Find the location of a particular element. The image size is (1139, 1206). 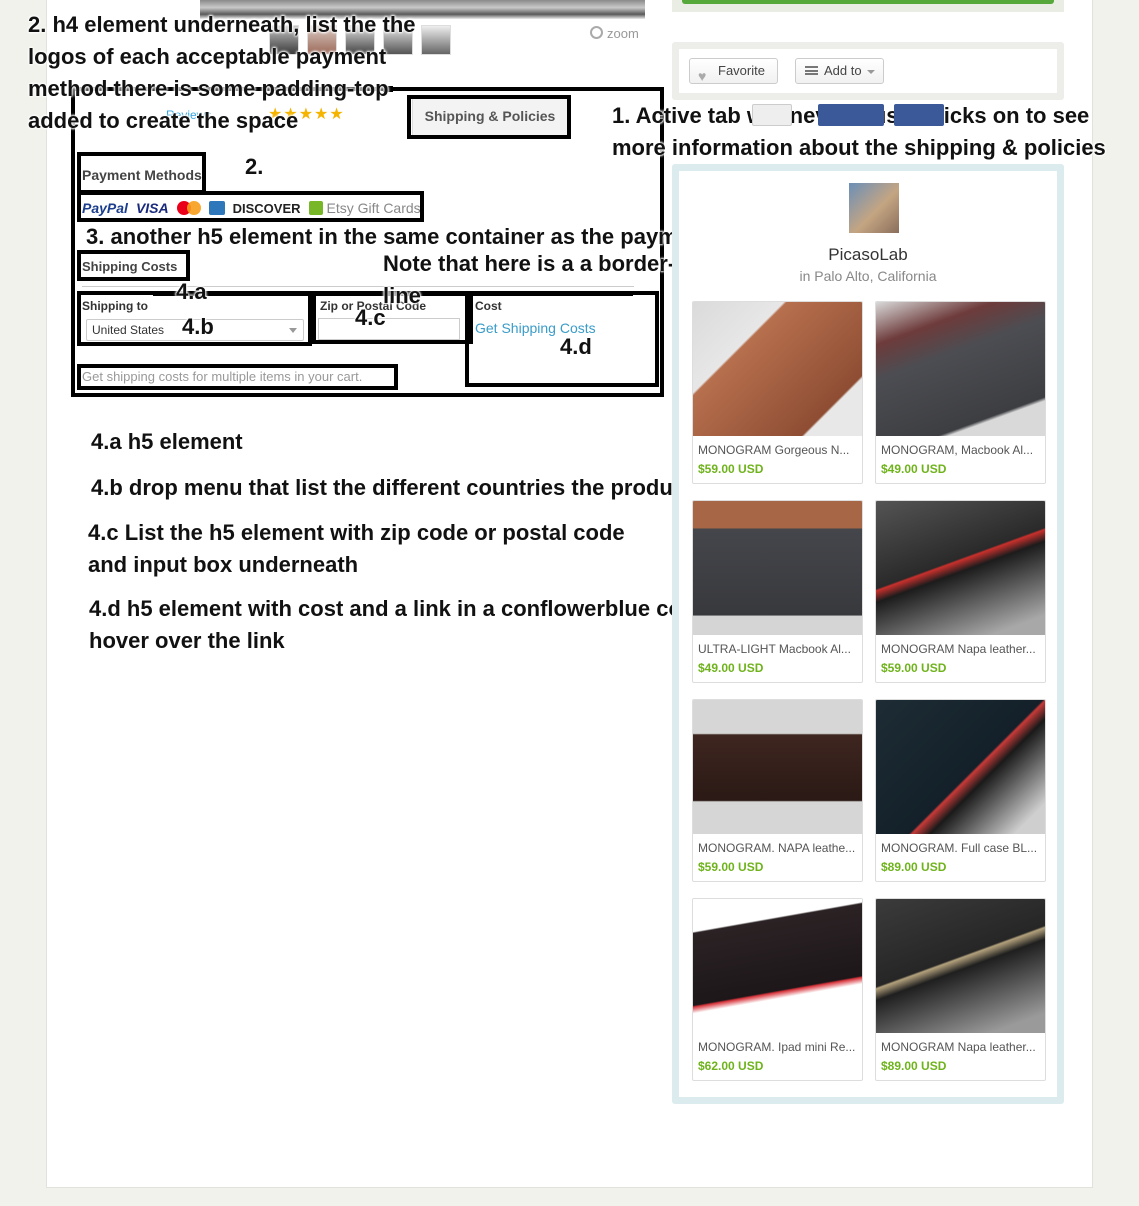

favorite-panel: ♥ Favorite Add to is located at coordinates (868, 71).